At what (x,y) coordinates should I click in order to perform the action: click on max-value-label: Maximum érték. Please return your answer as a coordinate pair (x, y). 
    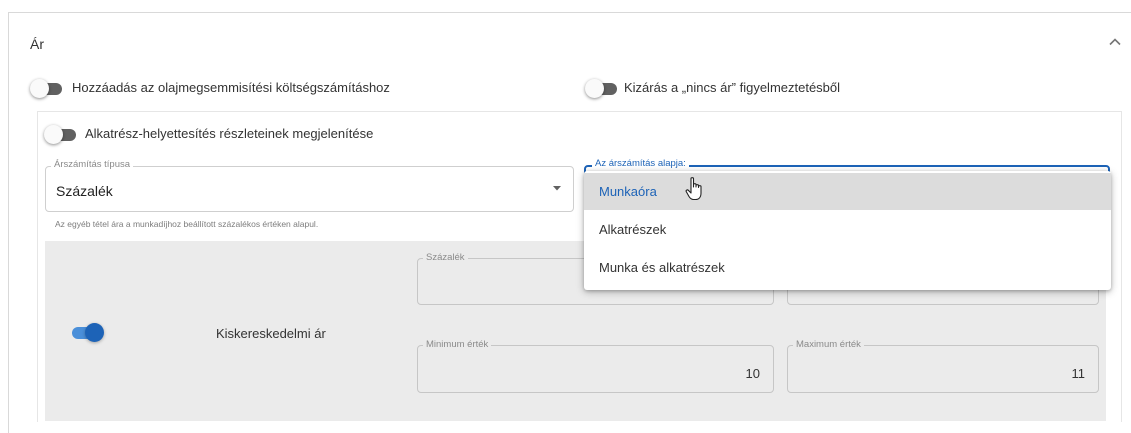
    Looking at the image, I should click on (828, 344).